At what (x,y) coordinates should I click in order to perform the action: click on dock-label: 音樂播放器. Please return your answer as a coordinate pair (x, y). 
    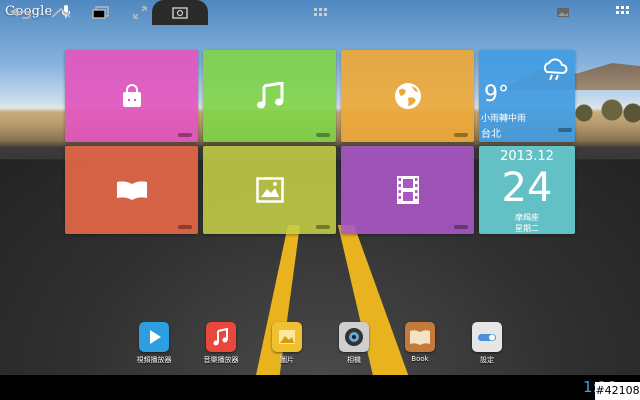
    Looking at the image, I should click on (221, 360).